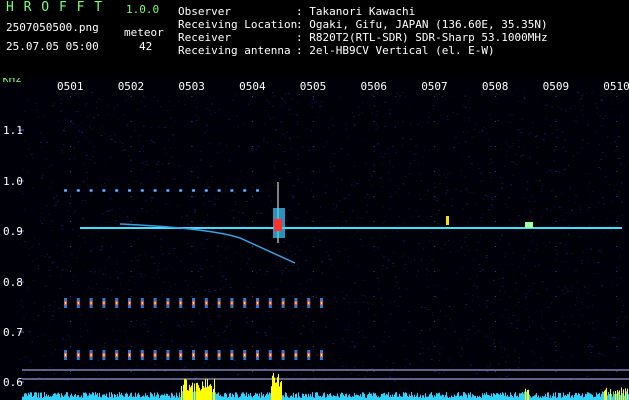 The height and width of the screenshot is (400, 629). What do you see at coordinates (52, 27) in the screenshot?
I see `image-filename: 2507050500.png` at bounding box center [52, 27].